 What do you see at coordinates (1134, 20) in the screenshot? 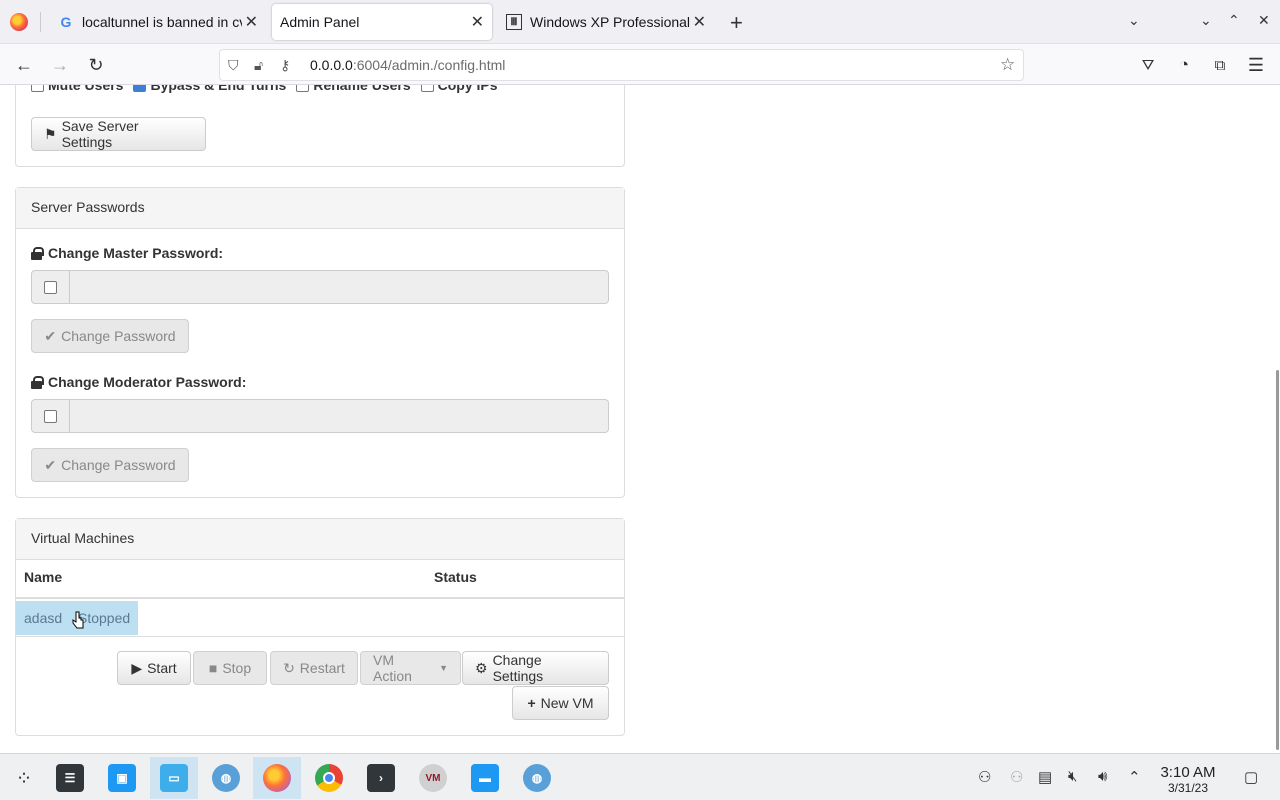
I see `list-all-tabs-icon: ⌄` at bounding box center [1134, 20].